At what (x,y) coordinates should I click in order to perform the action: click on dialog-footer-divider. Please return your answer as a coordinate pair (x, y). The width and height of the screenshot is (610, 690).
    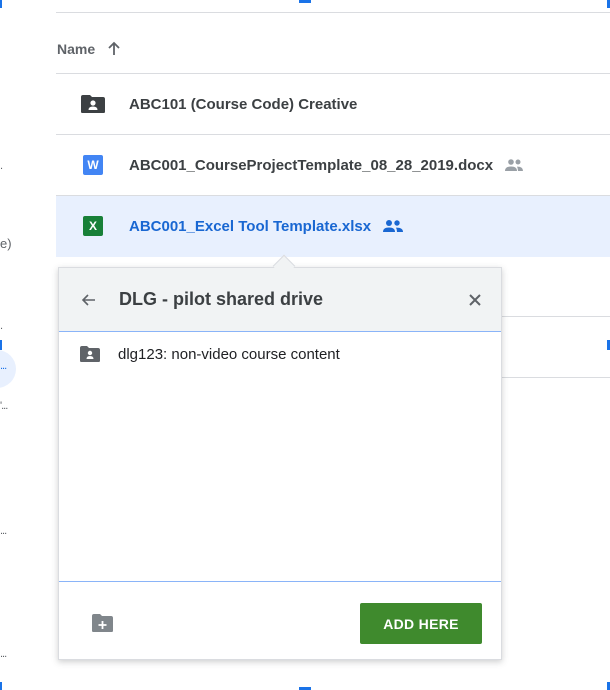
    Looking at the image, I should click on (280, 581).